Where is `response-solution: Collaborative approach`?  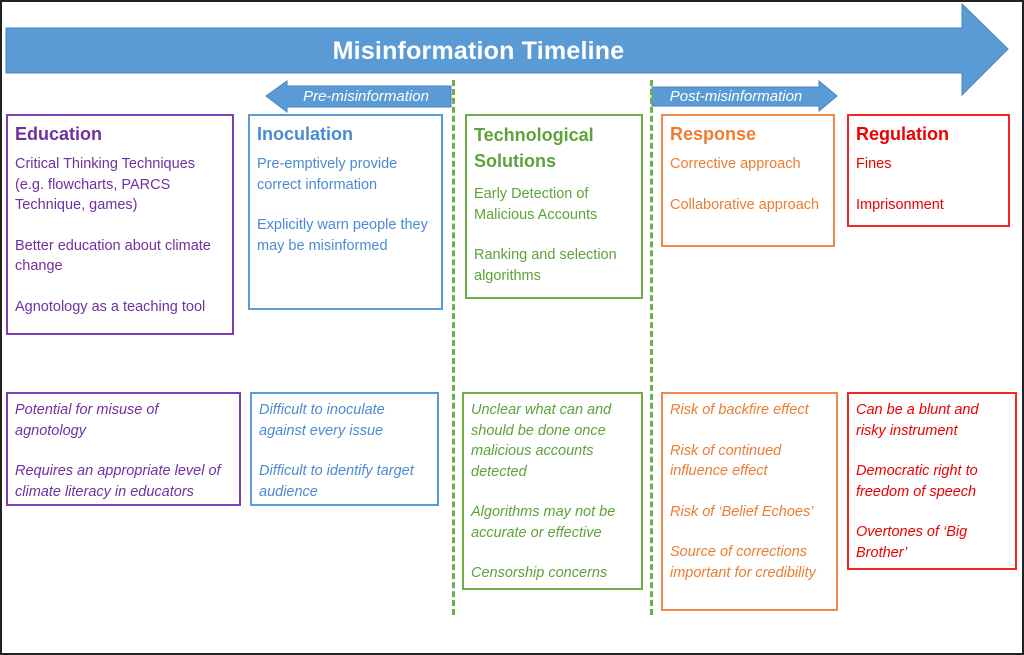
response-solution: Collaborative approach is located at coordinates (745, 204).